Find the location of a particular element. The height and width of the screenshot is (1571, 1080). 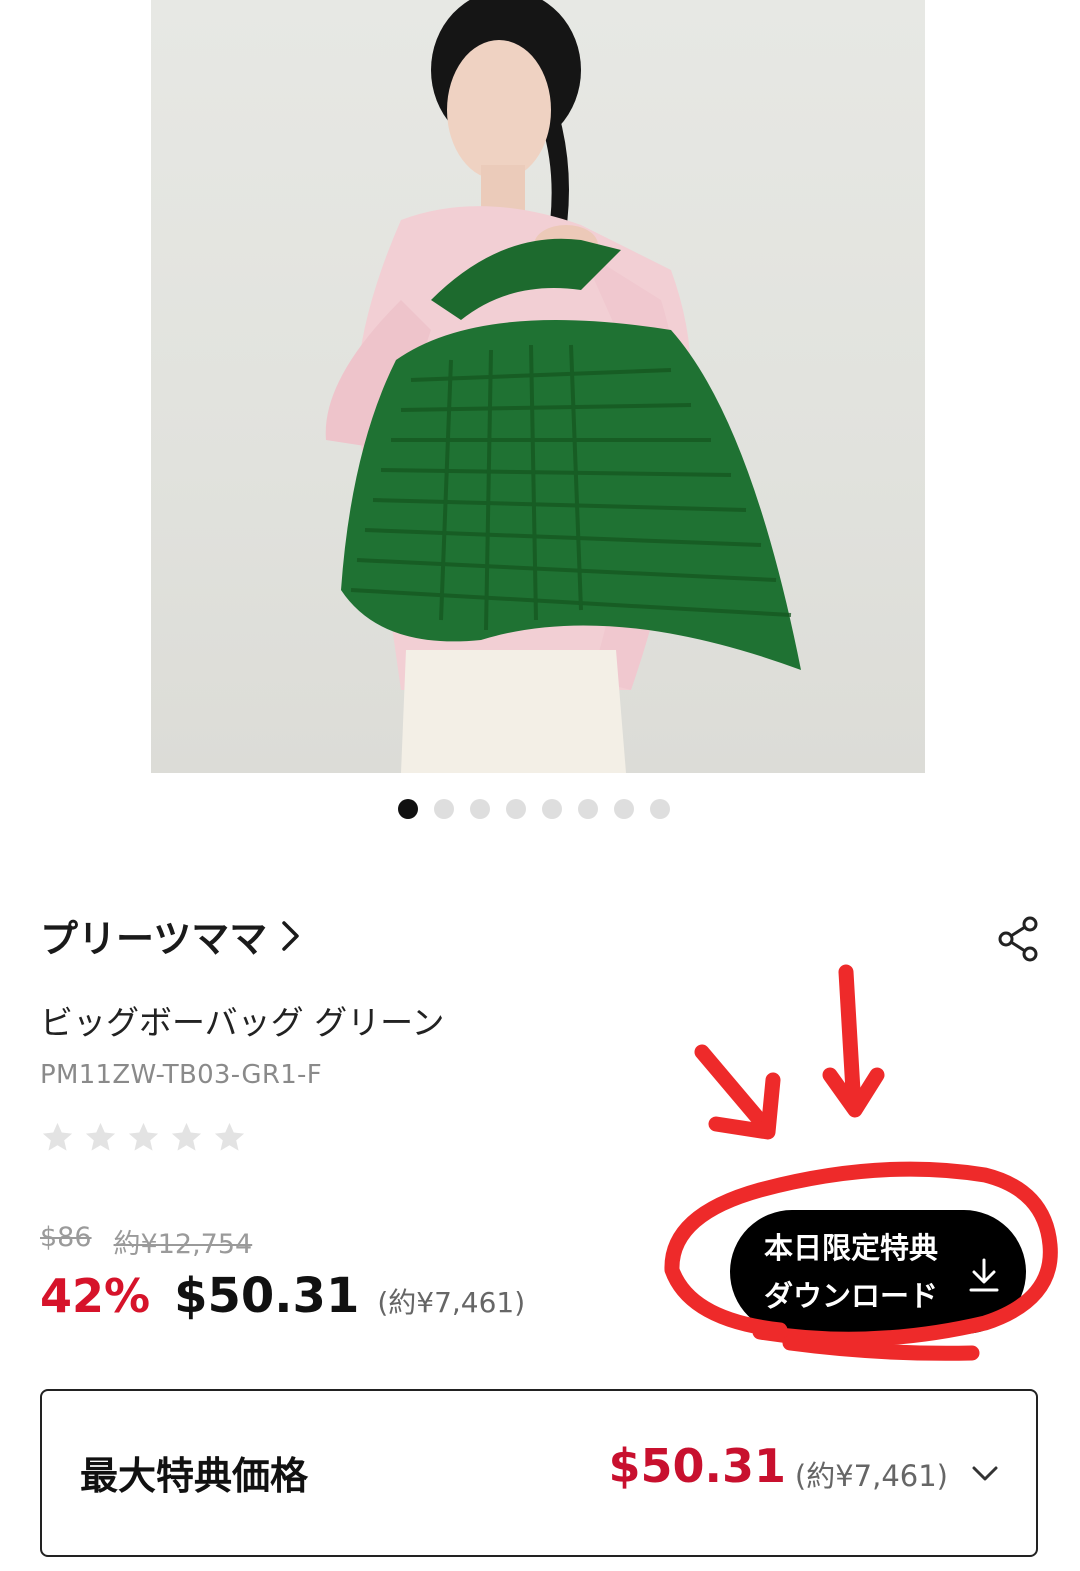

chevron-down-icon is located at coordinates (985, 1473).